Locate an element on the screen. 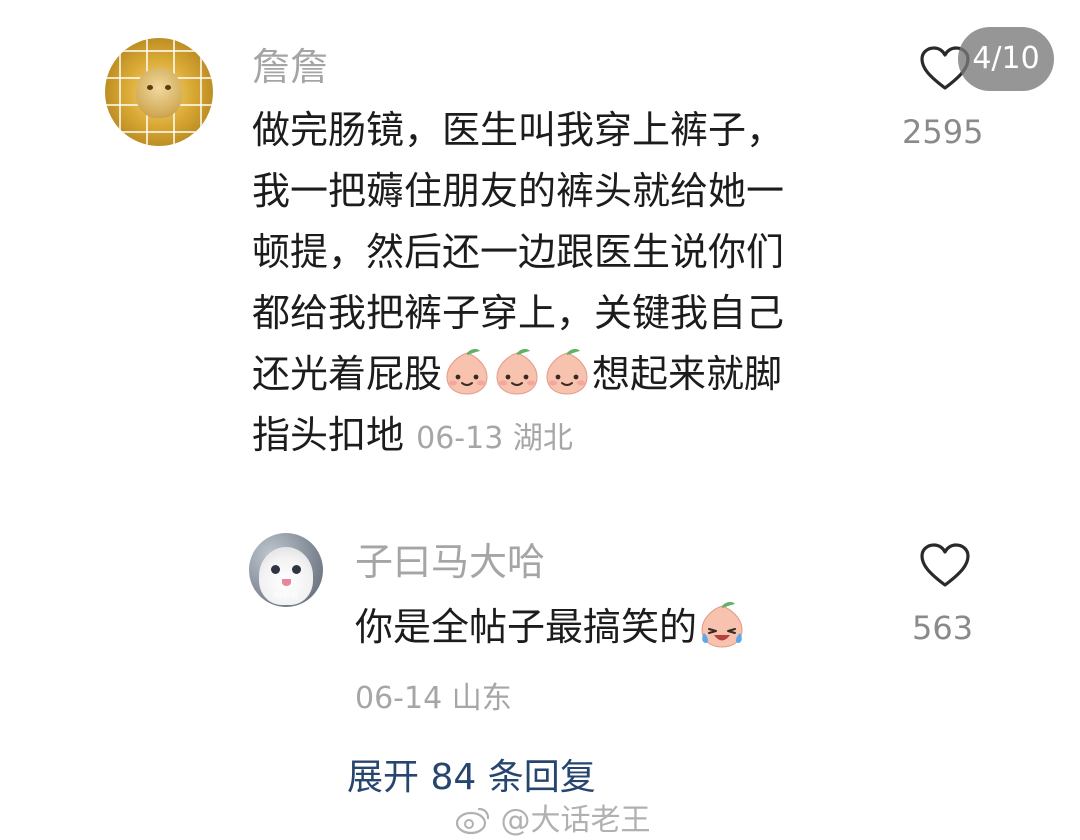 The width and height of the screenshot is (1080, 840). avatar-reply-commenter: 哈哈哈 is located at coordinates (286, 570).